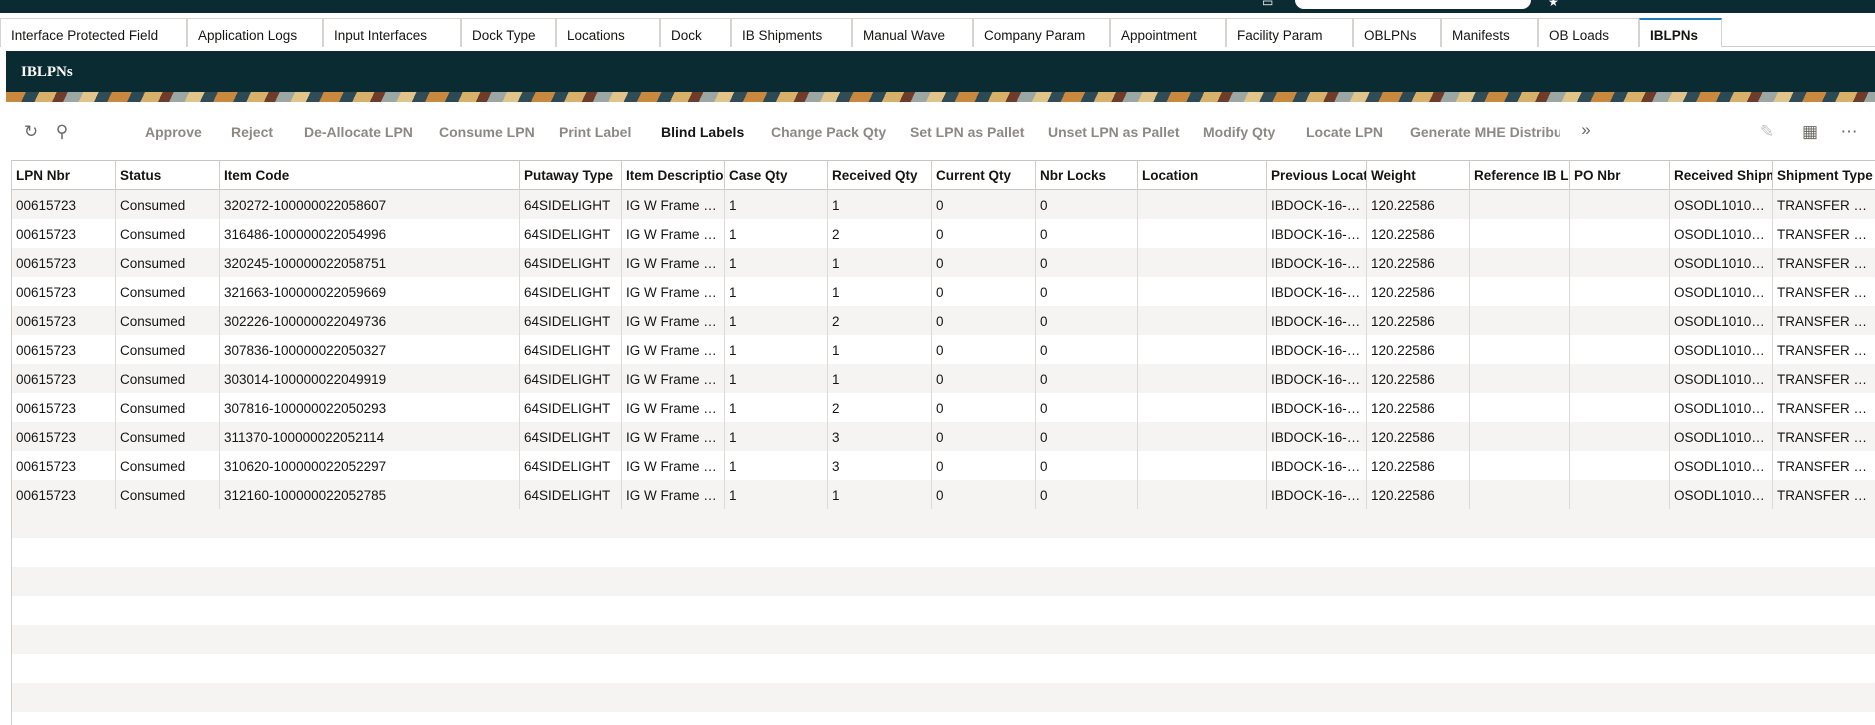 Image resolution: width=1875 pixels, height=725 pixels. Describe the element at coordinates (1849, 132) in the screenshot. I see `overflow-menu-icon: ⋯` at that location.